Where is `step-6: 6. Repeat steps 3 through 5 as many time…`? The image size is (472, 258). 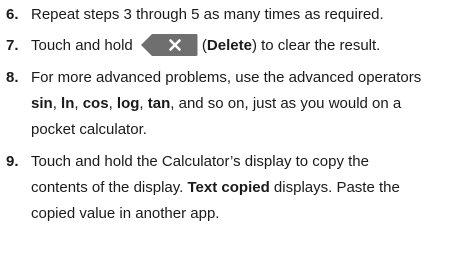 step-6: 6. Repeat steps 3 through 5 as many time… is located at coordinates (236, 15).